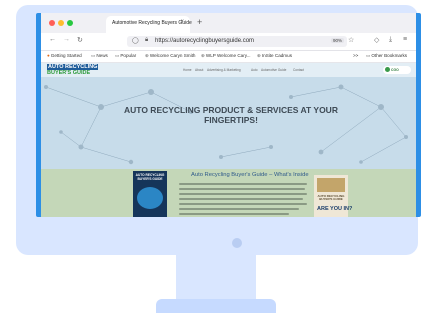  Describe the element at coordinates (149, 24) in the screenshot. I see `tab-active: Automotive Recycling Buyers Guide ×` at that location.